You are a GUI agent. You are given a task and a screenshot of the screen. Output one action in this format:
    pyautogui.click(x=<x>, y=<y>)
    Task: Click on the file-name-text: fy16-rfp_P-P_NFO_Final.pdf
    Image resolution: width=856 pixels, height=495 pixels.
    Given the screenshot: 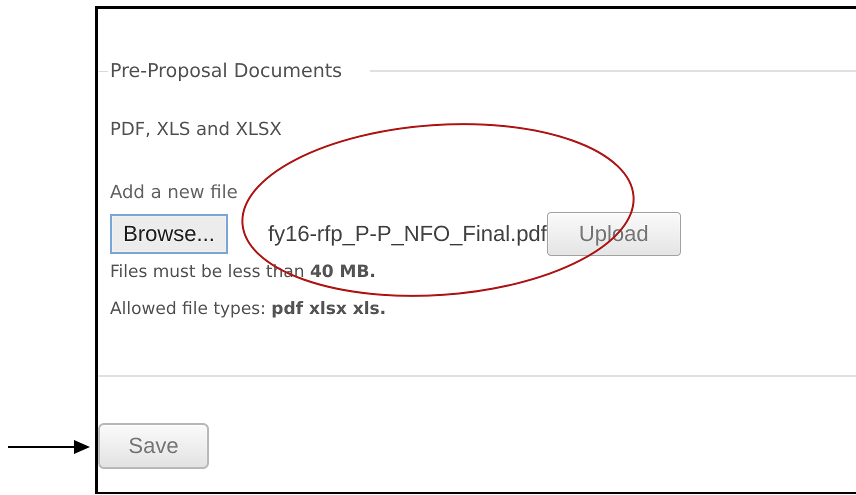 What is the action you would take?
    pyautogui.click(x=407, y=234)
    